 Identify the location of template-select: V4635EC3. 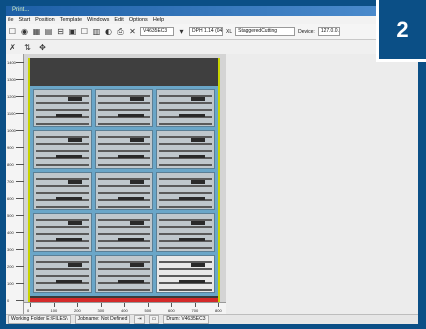
(157, 31).